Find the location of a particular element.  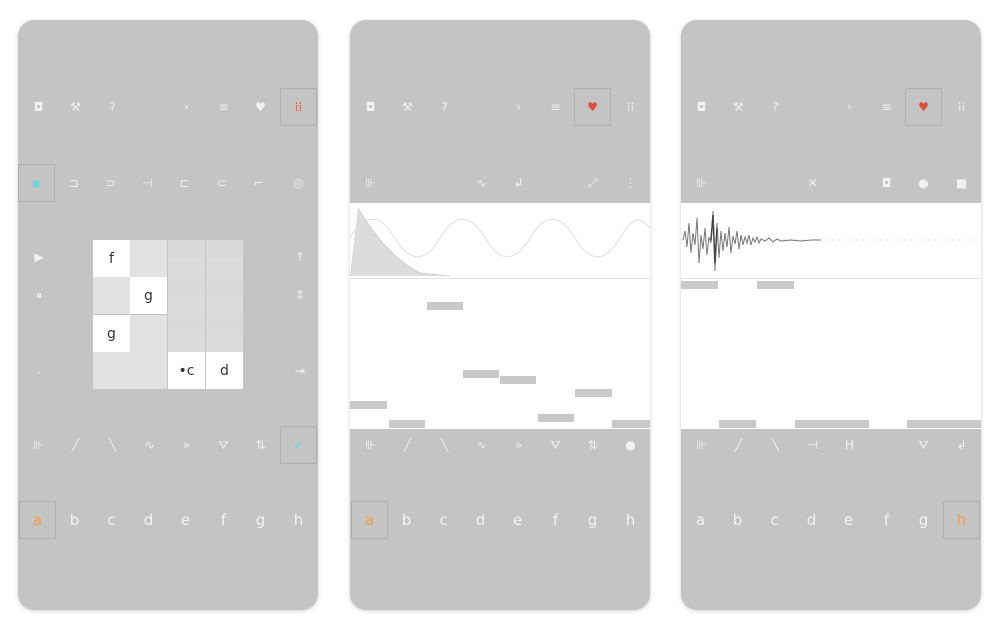

pattern-icon-4: ⊣ is located at coordinates (147, 183).